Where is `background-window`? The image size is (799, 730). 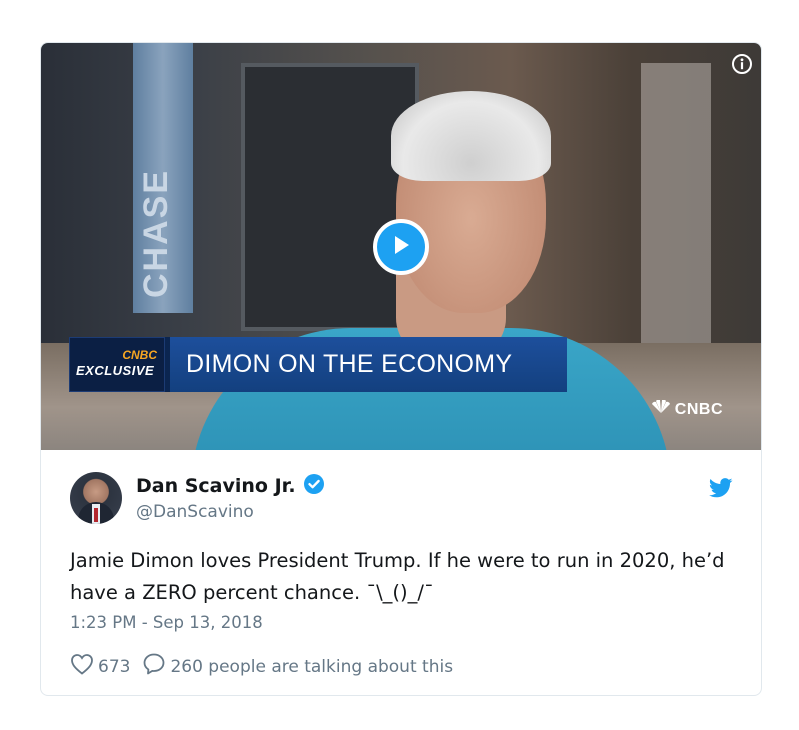
background-window is located at coordinates (330, 197).